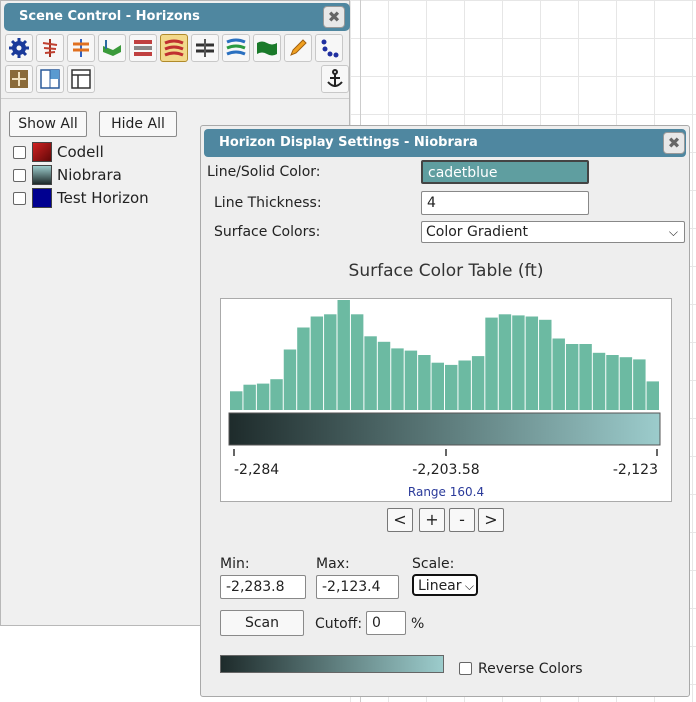 This screenshot has height=702, width=696. What do you see at coordinates (80, 152) in the screenshot?
I see `horizon-label-codell: Codell` at bounding box center [80, 152].